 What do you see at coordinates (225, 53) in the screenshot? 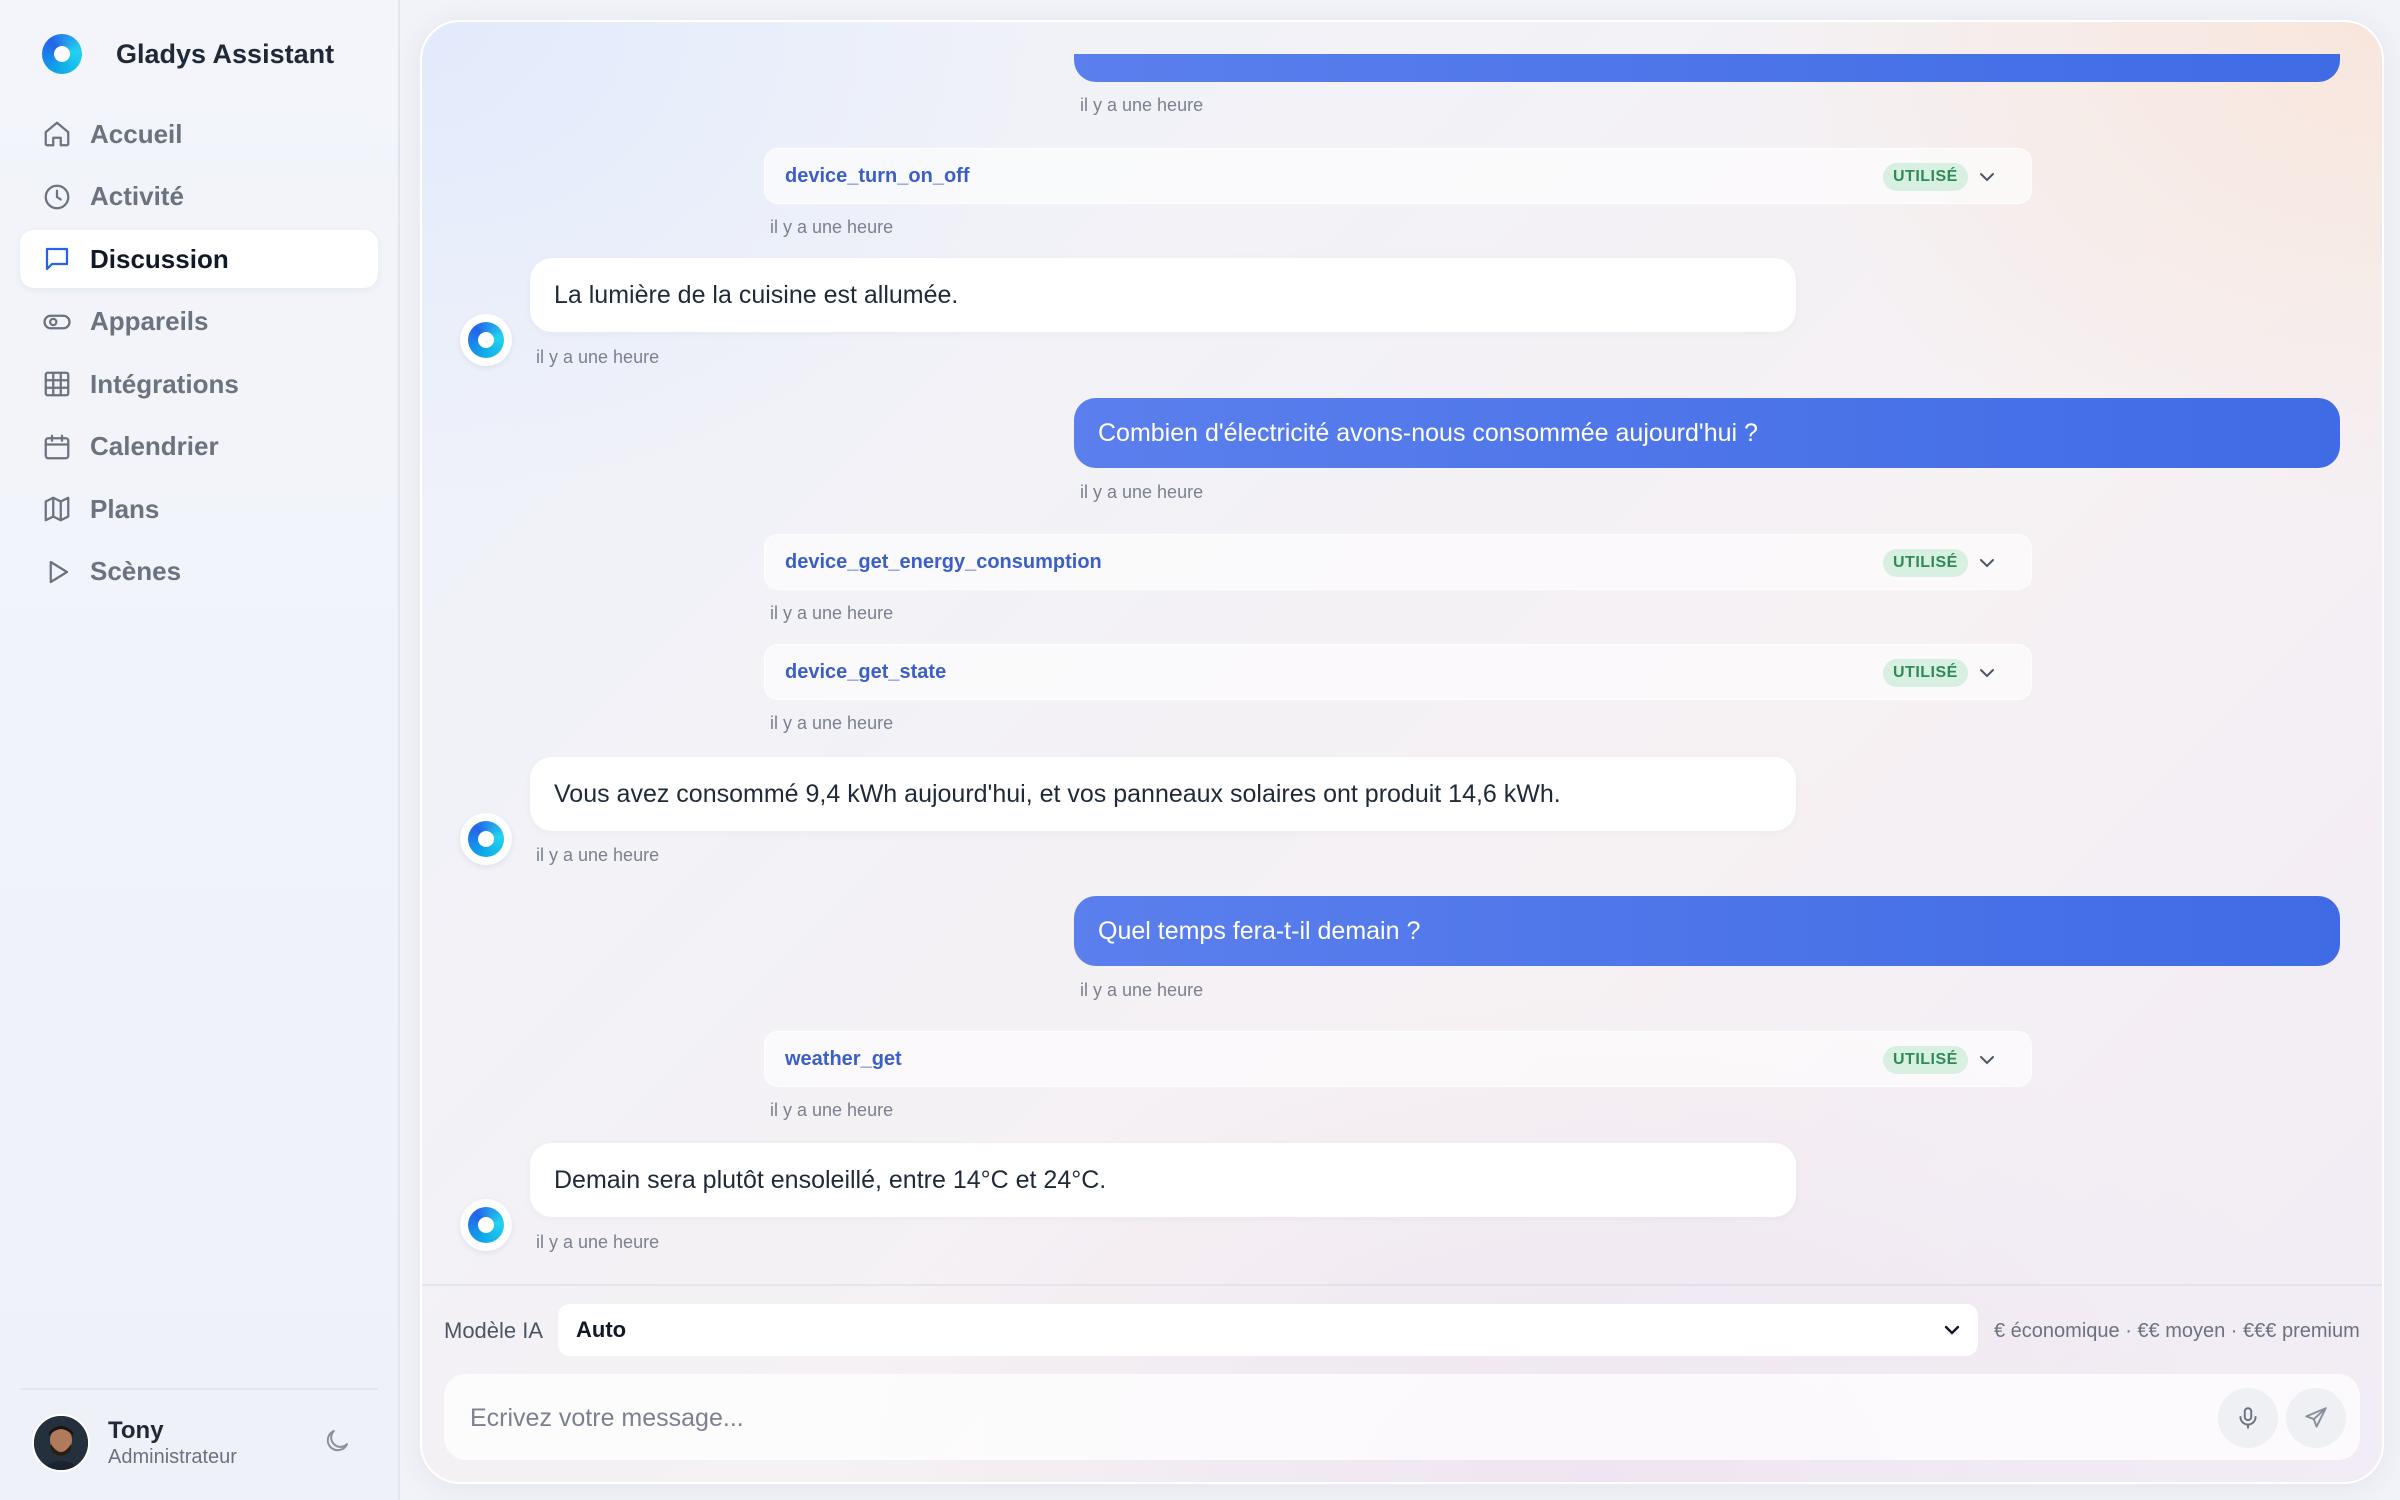
I see `app-title: Gladys Assistant` at bounding box center [225, 53].